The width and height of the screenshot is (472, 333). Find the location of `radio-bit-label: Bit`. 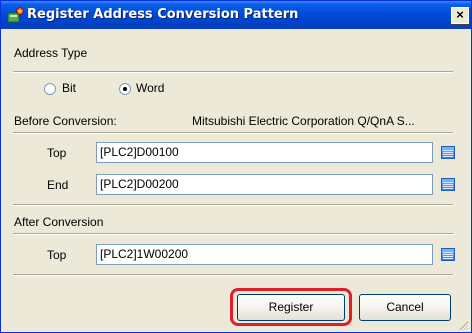

radio-bit-label: Bit is located at coordinates (69, 88).